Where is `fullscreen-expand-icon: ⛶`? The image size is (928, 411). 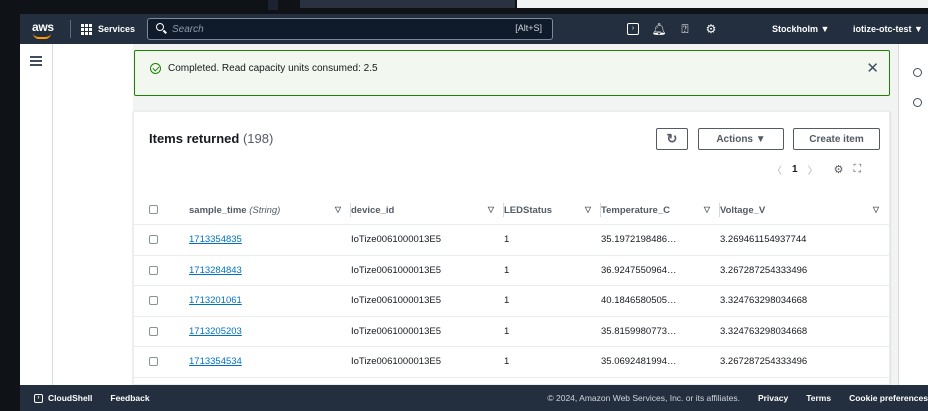 fullscreen-expand-icon: ⛶ is located at coordinates (857, 169).